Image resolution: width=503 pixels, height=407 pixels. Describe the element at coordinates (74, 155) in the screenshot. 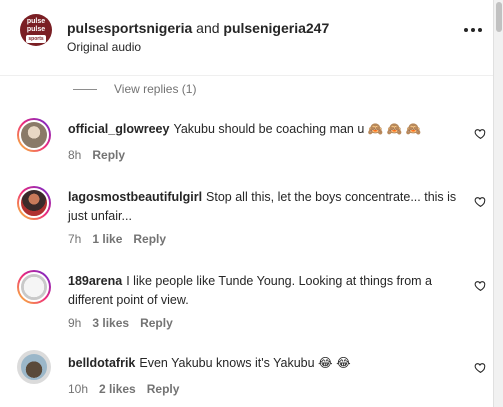

I see `comment-time: 8h` at that location.